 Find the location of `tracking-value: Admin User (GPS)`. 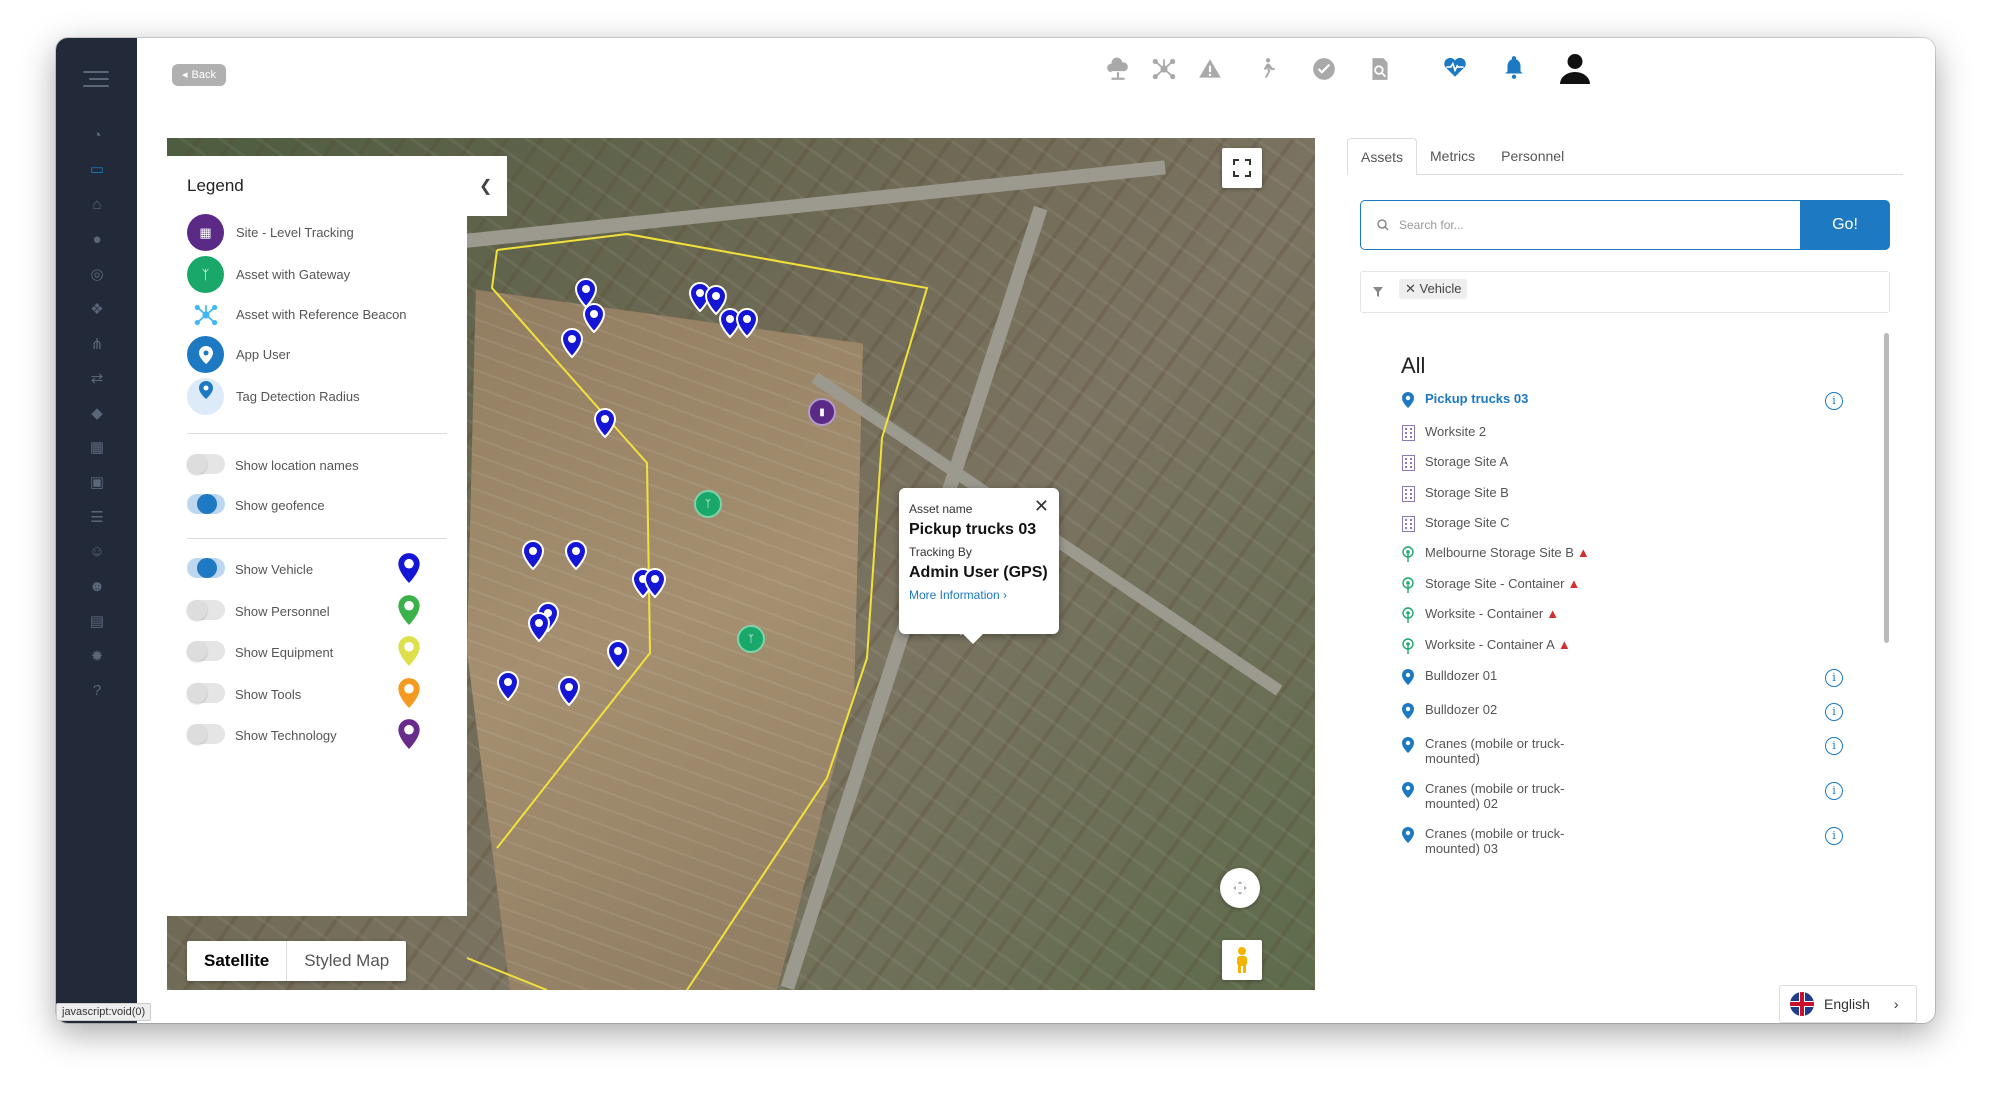

tracking-value: Admin User (GPS) is located at coordinates (978, 572).